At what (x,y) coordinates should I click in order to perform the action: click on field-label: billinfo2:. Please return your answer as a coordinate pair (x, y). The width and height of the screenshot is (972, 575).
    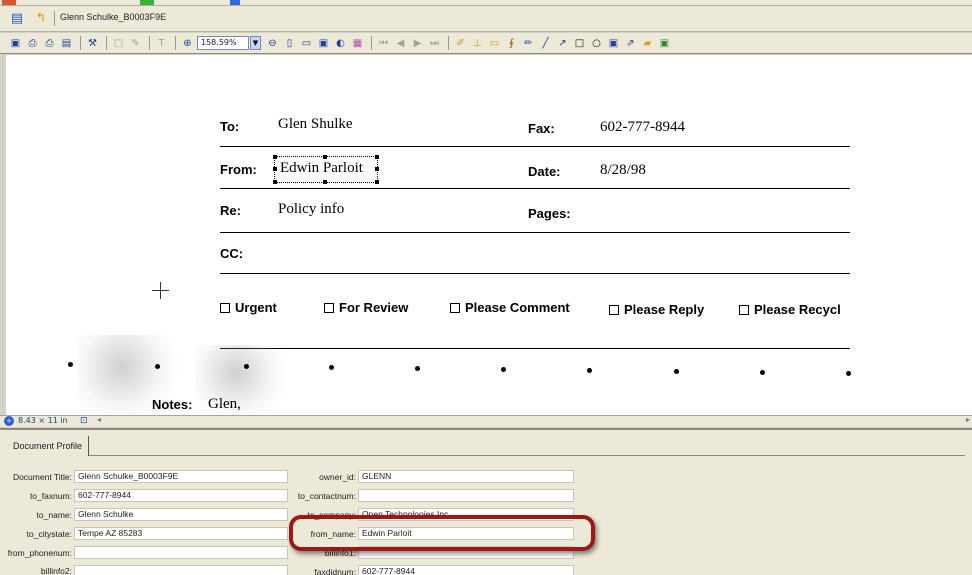
    Looking at the image, I should click on (56, 570).